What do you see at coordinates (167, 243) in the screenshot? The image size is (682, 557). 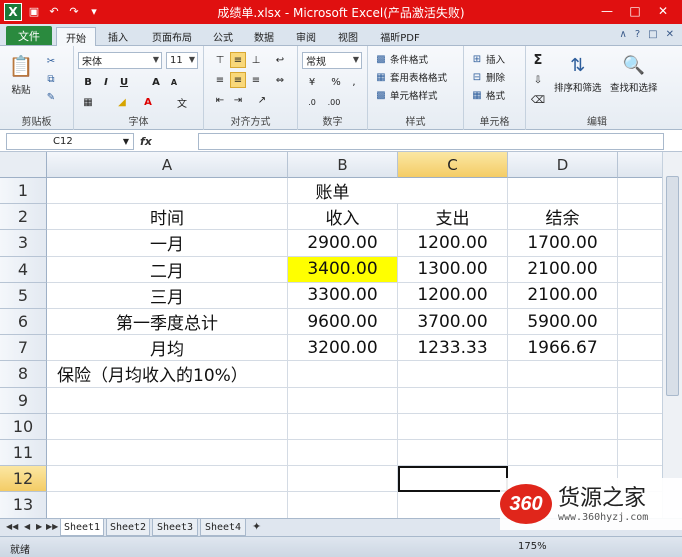 I see `table-cell: 一月` at bounding box center [167, 243].